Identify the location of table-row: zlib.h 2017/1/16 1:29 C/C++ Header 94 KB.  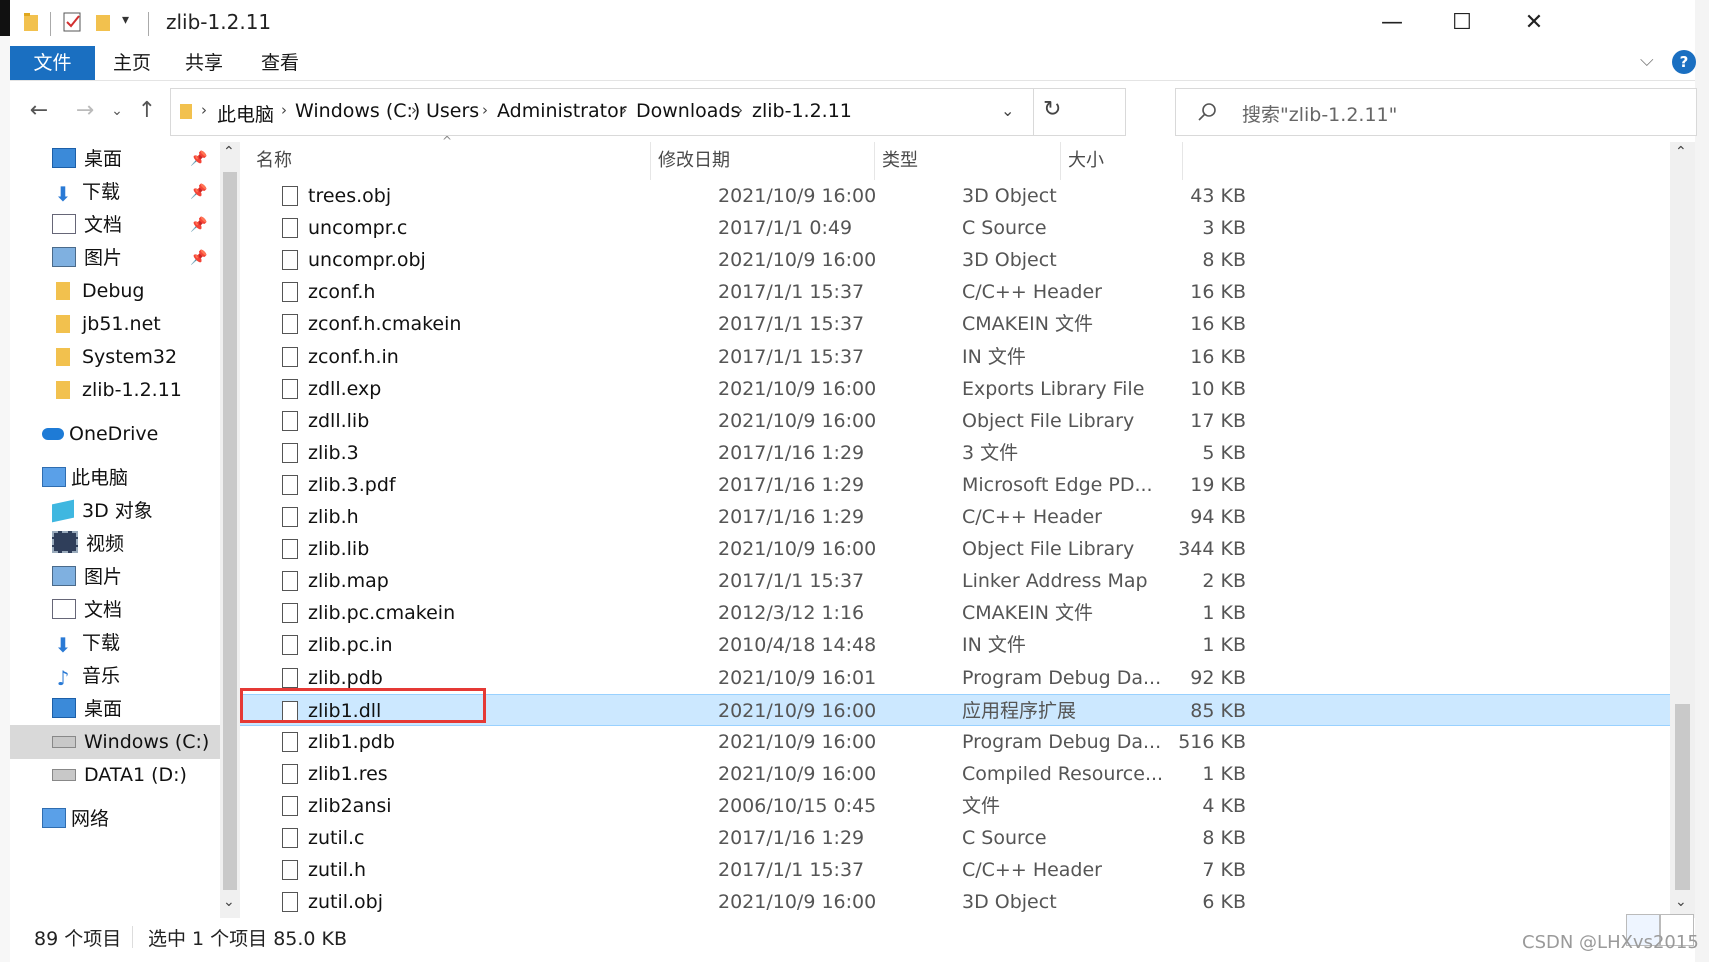
(955, 517).